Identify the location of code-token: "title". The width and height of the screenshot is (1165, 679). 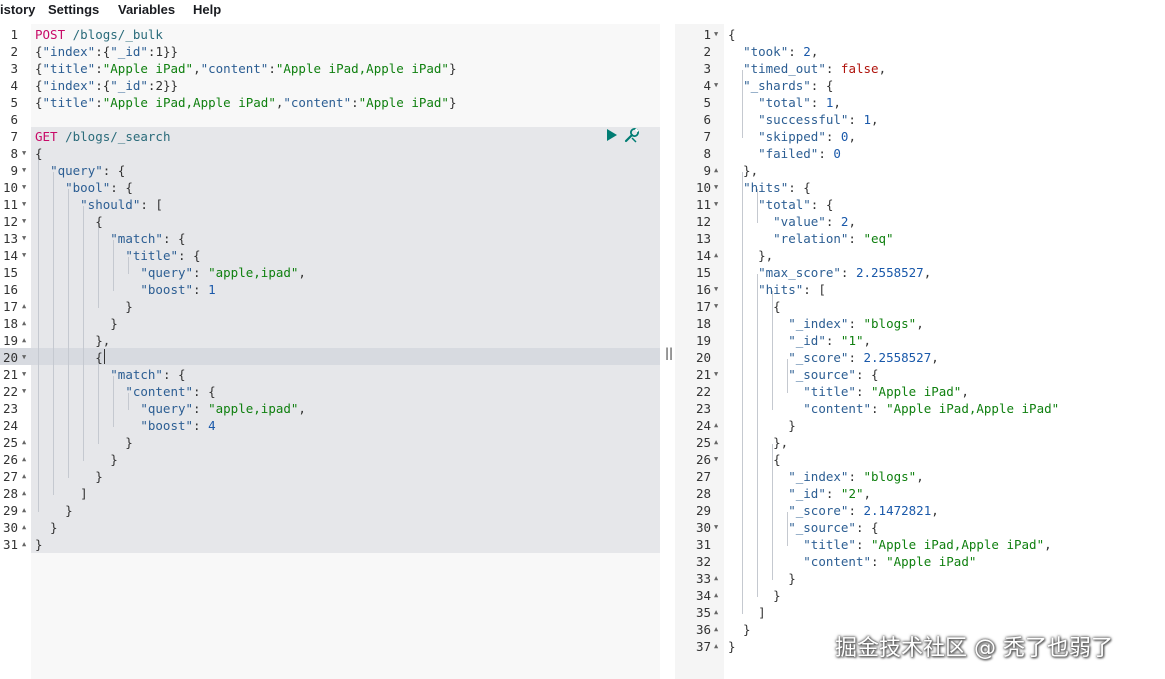
(829, 391).